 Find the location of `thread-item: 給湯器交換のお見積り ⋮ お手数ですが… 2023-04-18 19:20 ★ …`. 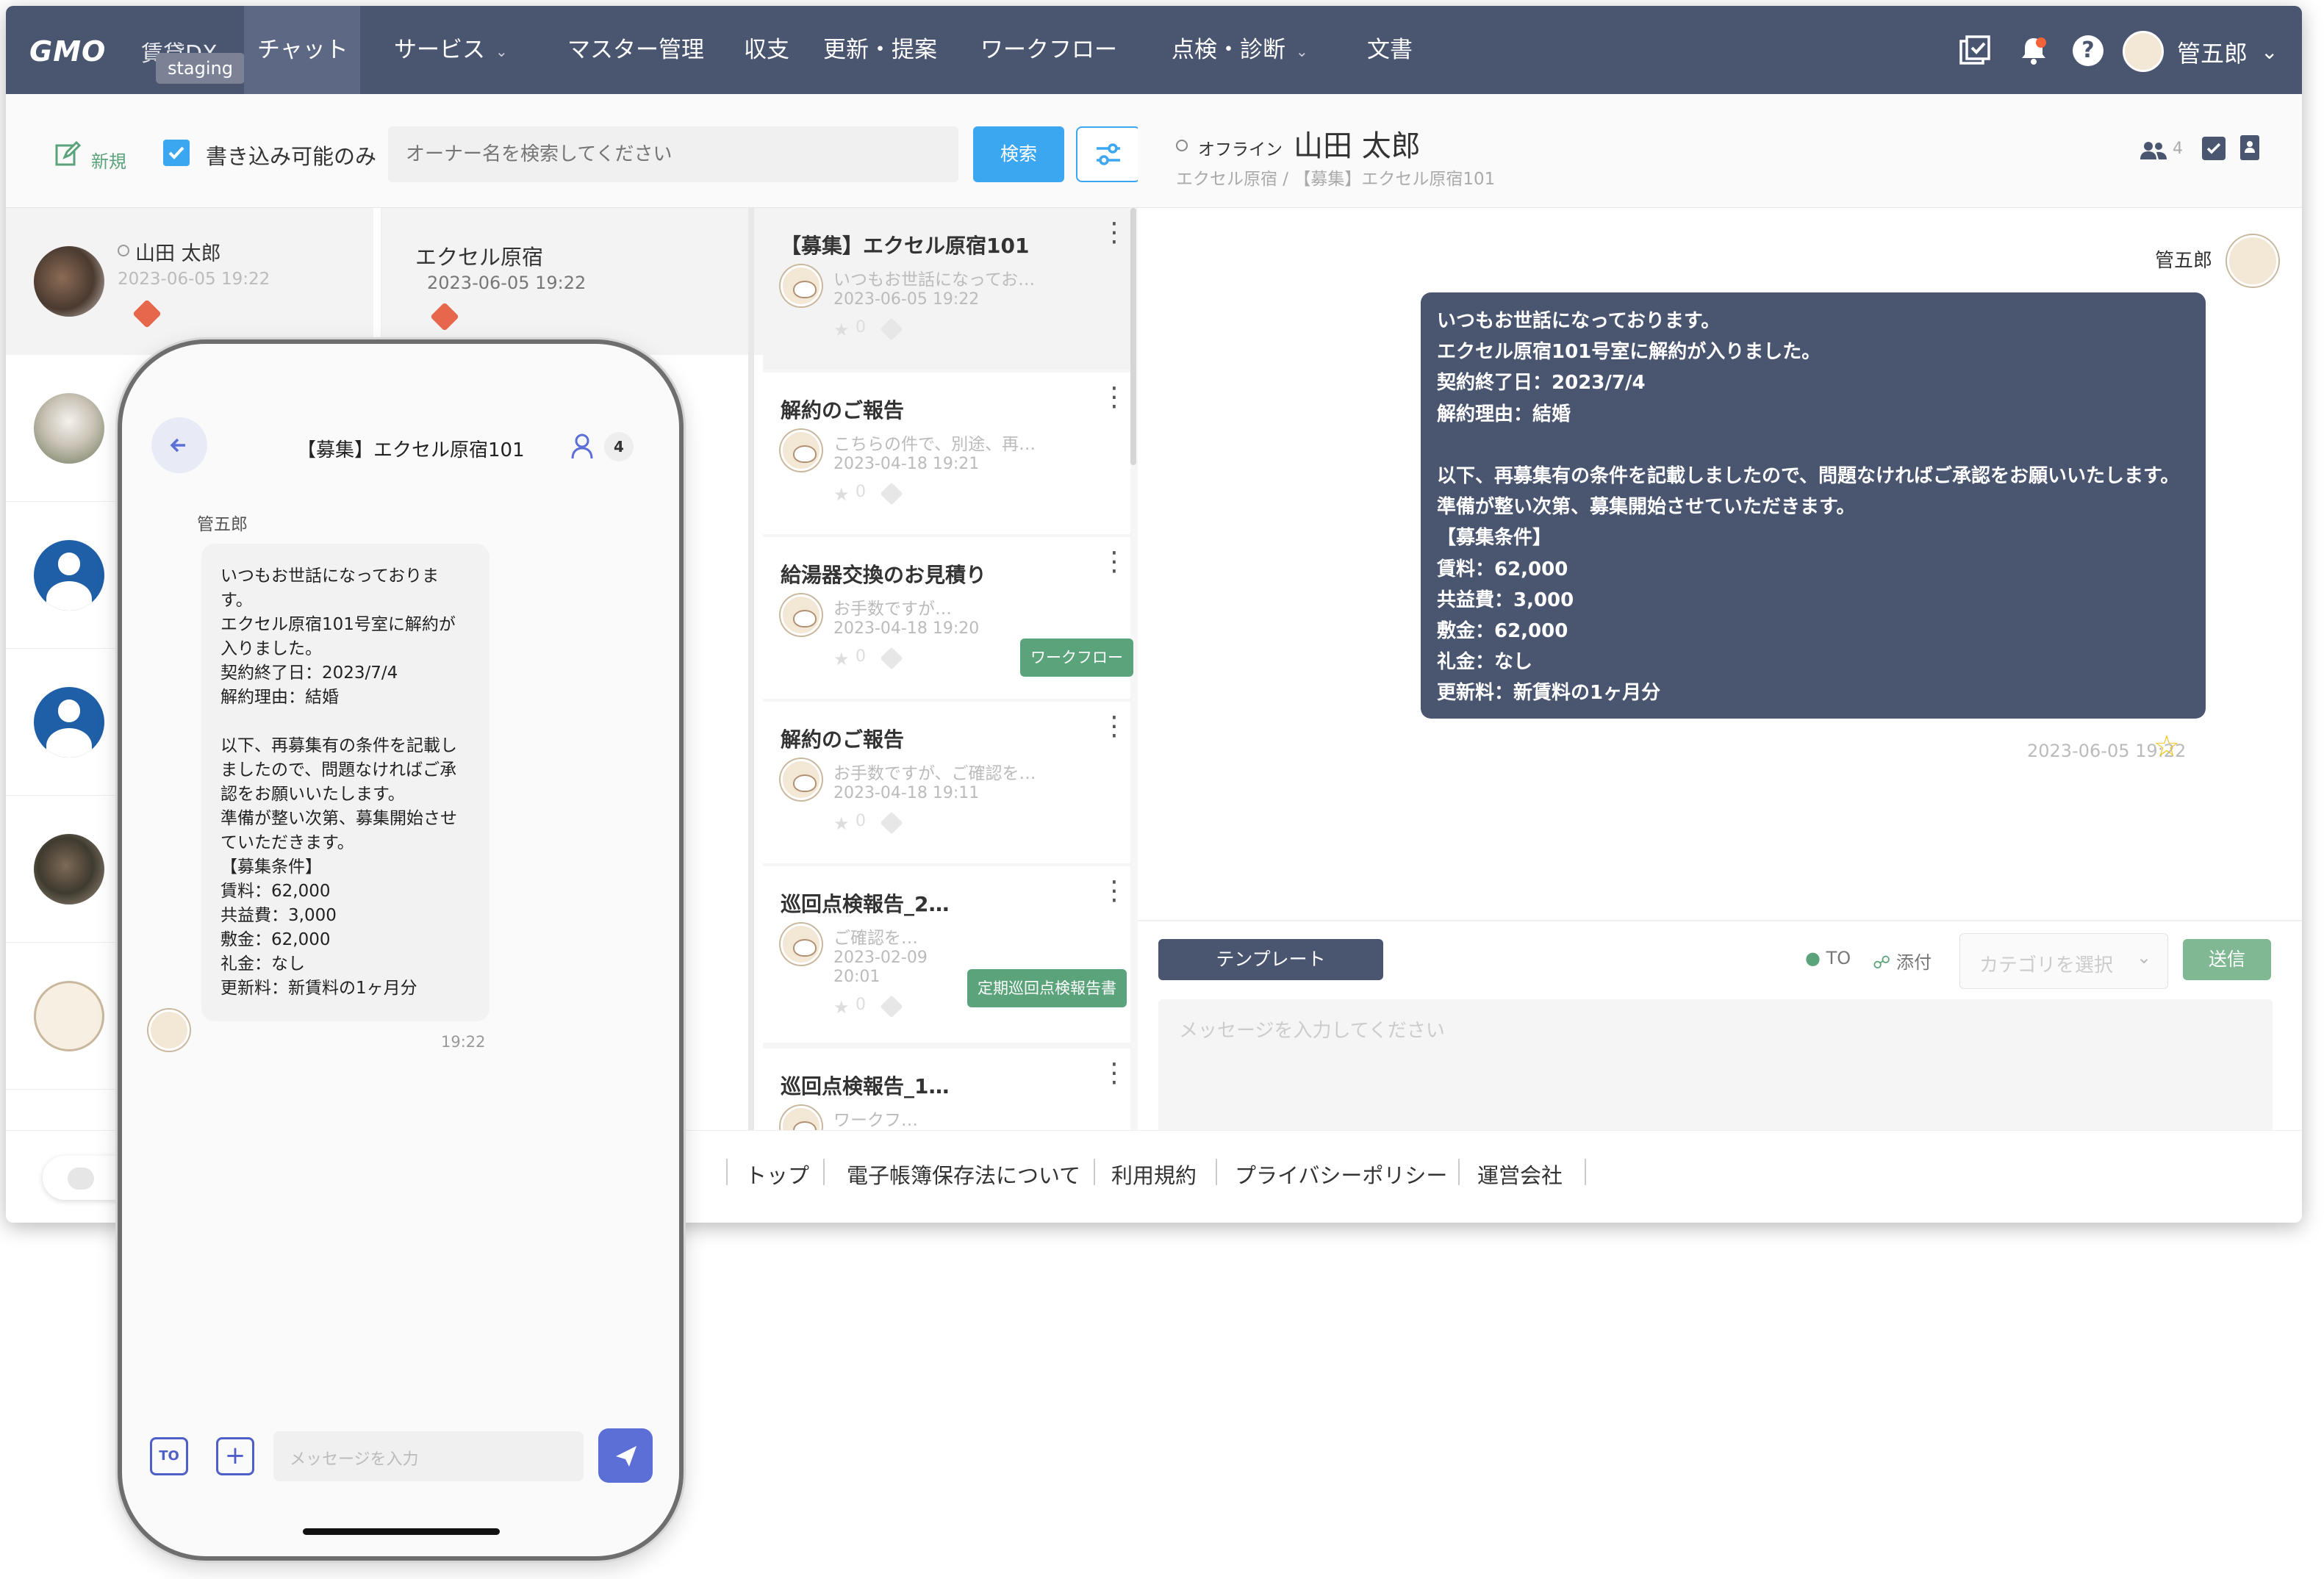

thread-item: 給湯器交換のお見積り ⋮ お手数ですが… 2023-04-18 19:20 ★ … is located at coordinates (948, 618).